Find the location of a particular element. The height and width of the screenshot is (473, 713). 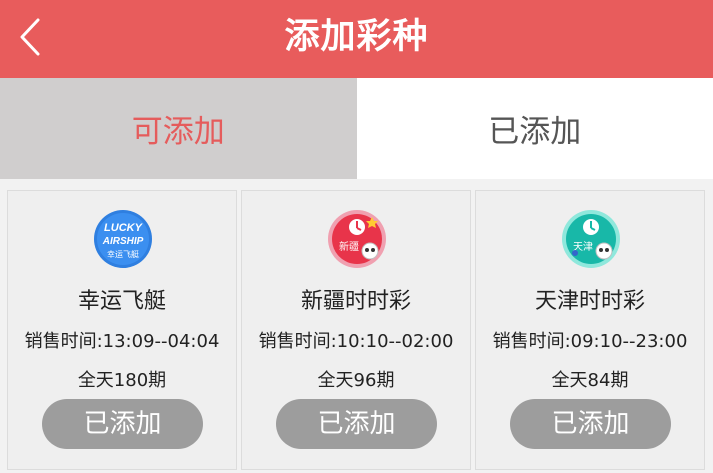

lucky-airship-logo-icon: LUCKY AIRSHIP 幸运飞艇 is located at coordinates (123, 239).